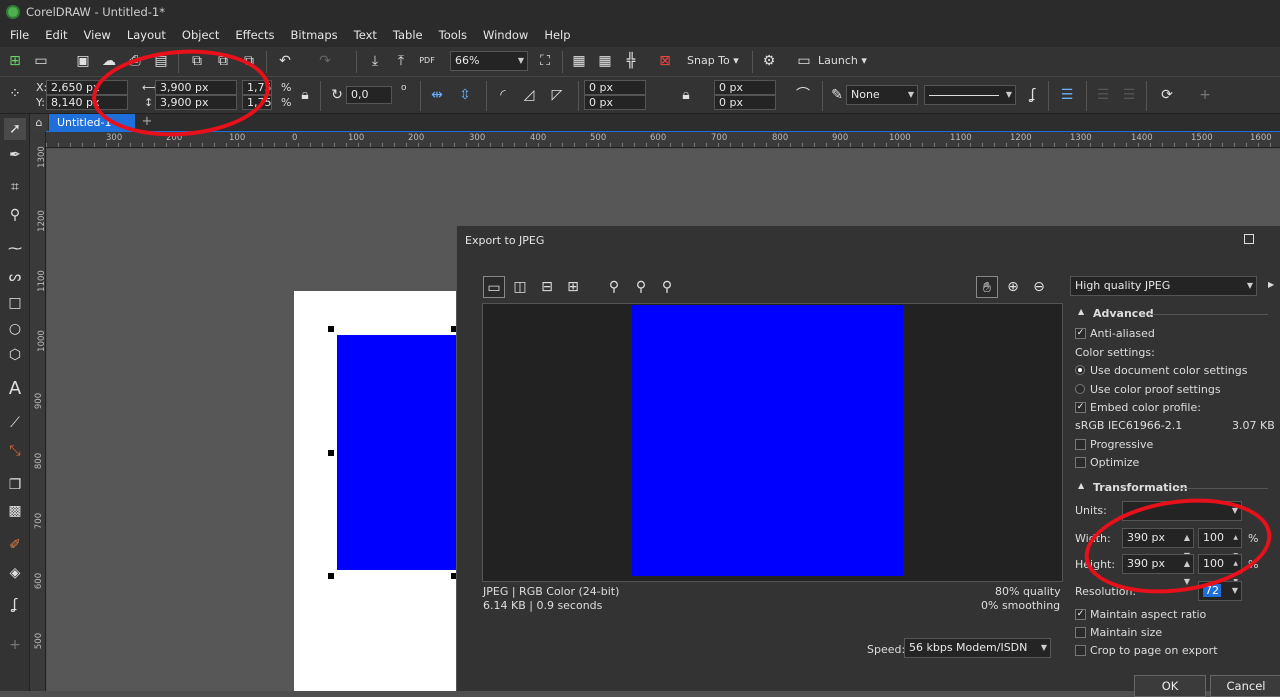 The height and width of the screenshot is (697, 1280). Describe the element at coordinates (1080, 614) in the screenshot. I see `maintain-aspect-checkbox: ✓` at that location.